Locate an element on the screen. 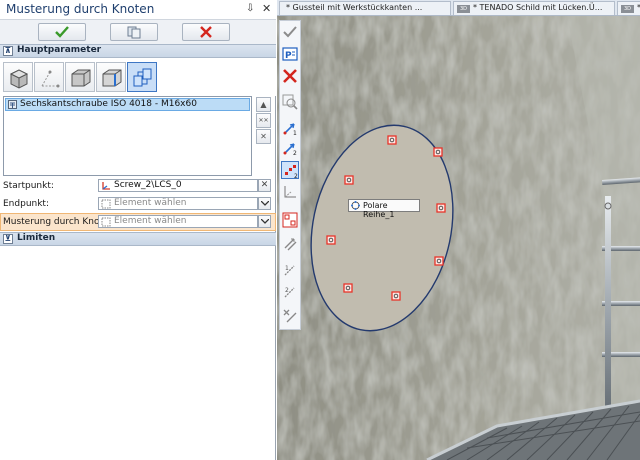 This screenshot has width=640, height=460. remove-vector-icon is located at coordinates (290, 316).